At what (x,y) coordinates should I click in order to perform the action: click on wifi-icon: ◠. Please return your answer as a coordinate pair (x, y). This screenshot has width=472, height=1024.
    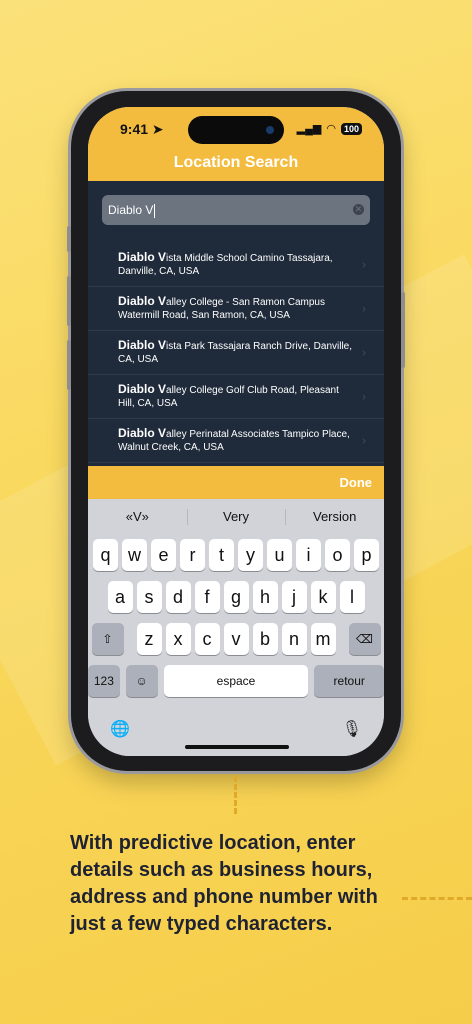
    Looking at the image, I should click on (331, 129).